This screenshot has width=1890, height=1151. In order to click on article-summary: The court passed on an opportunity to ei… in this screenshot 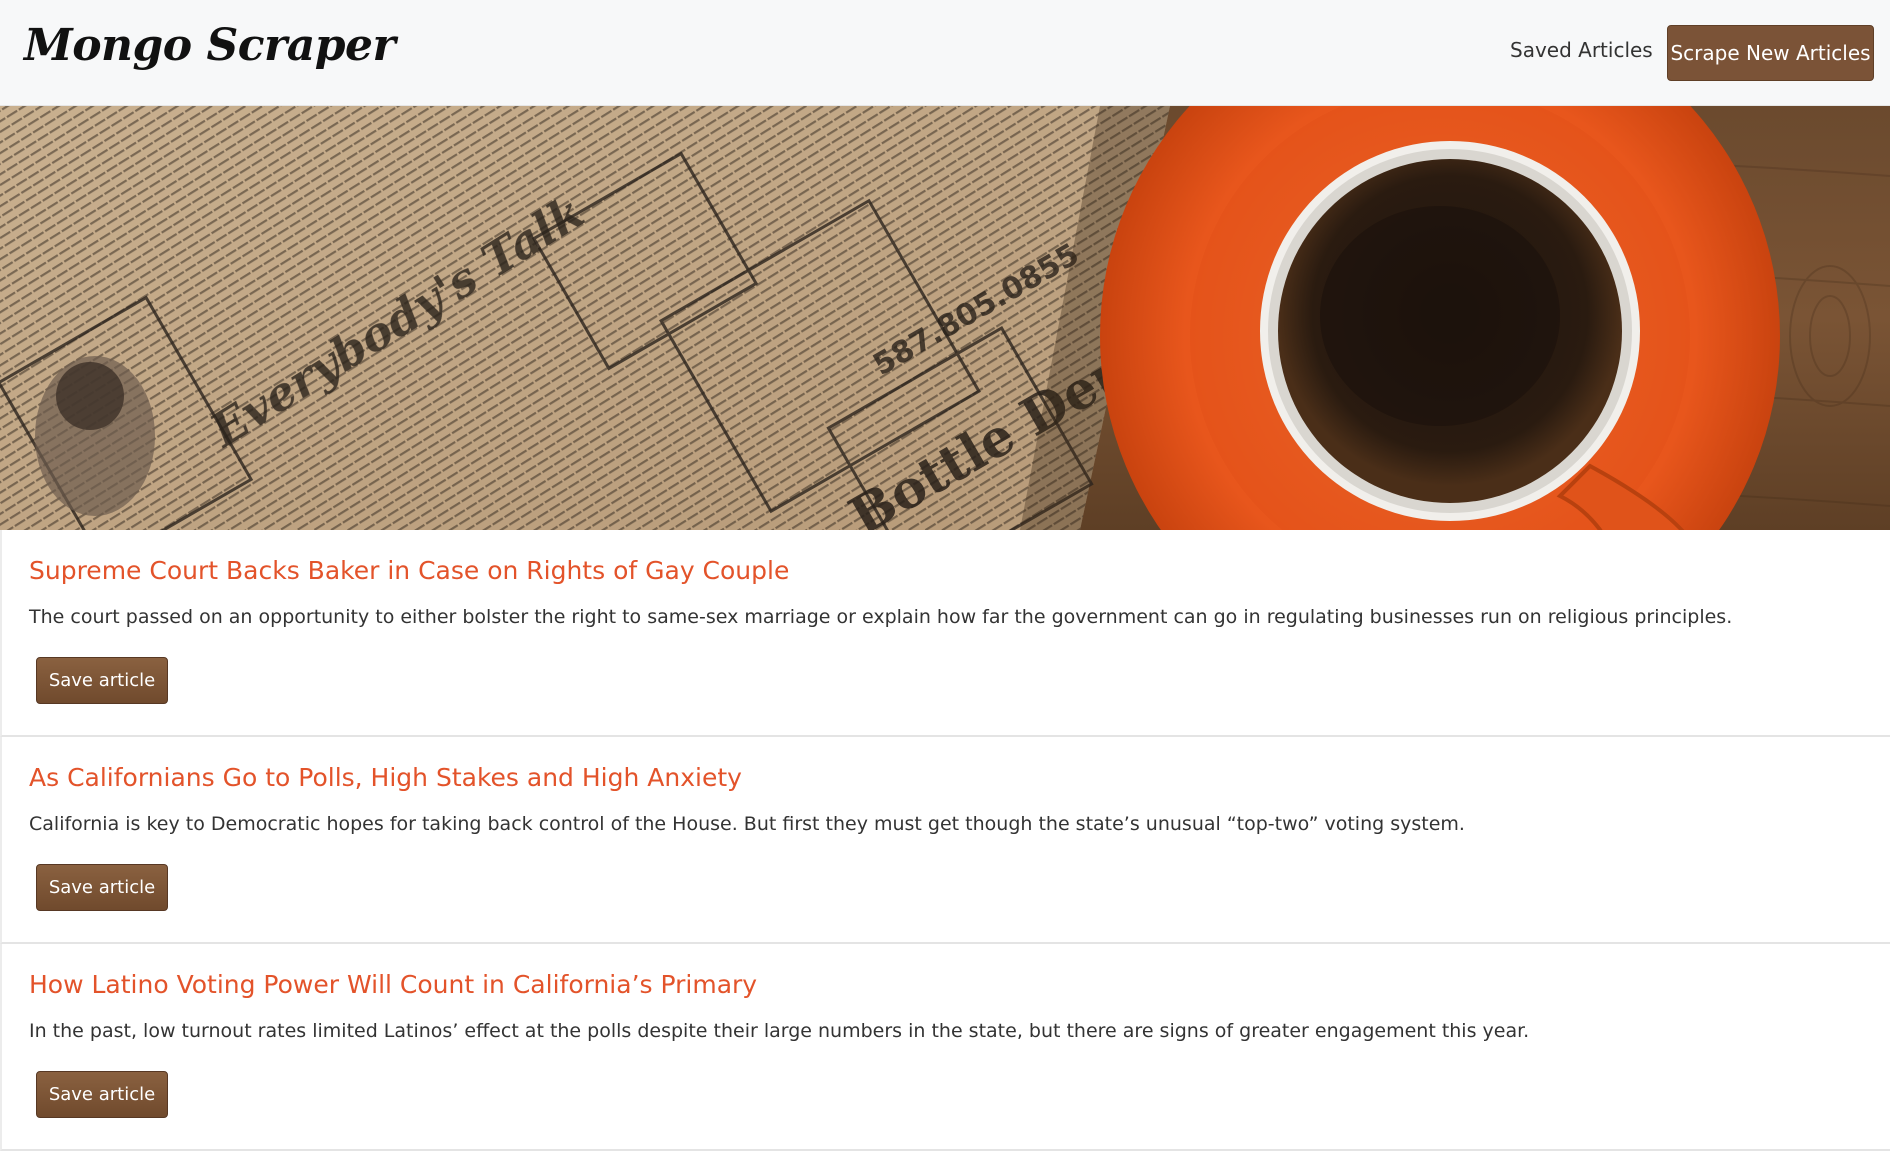, I will do `click(881, 617)`.